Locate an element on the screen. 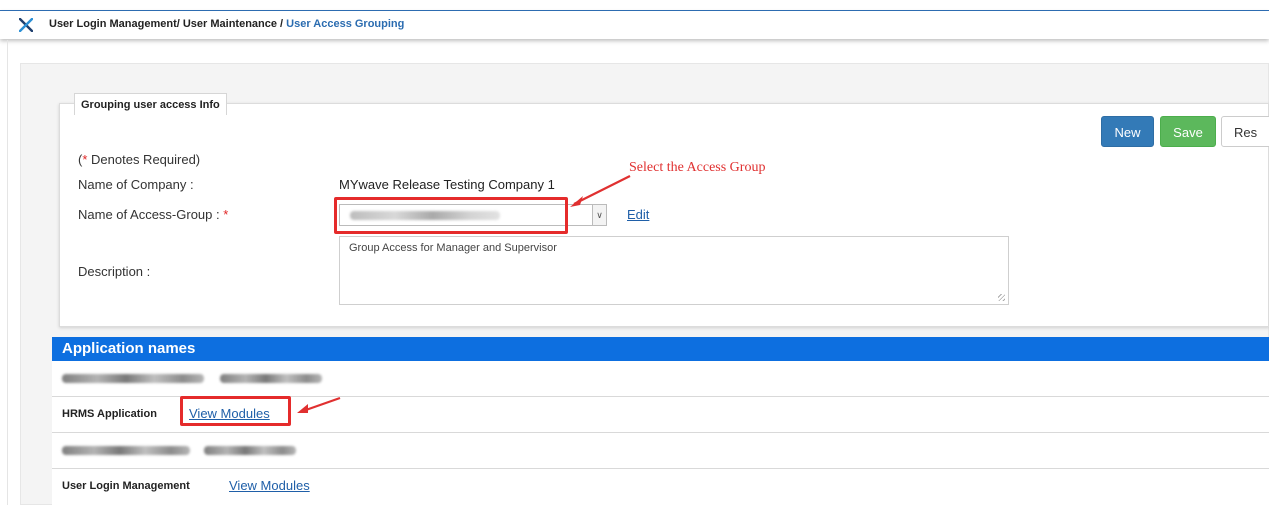 Image resolution: width=1269 pixels, height=505 pixels. required-note: (* Denotes Required) is located at coordinates (139, 159).